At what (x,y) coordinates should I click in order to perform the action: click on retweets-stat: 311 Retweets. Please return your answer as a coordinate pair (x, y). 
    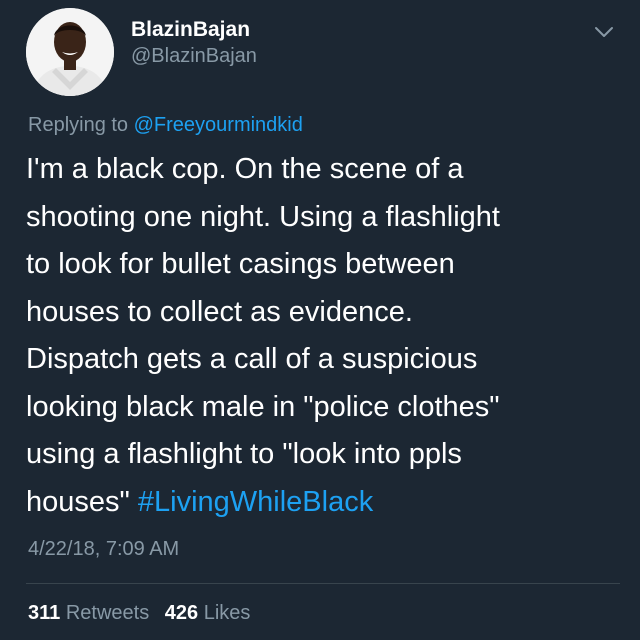
    Looking at the image, I should click on (91, 613).